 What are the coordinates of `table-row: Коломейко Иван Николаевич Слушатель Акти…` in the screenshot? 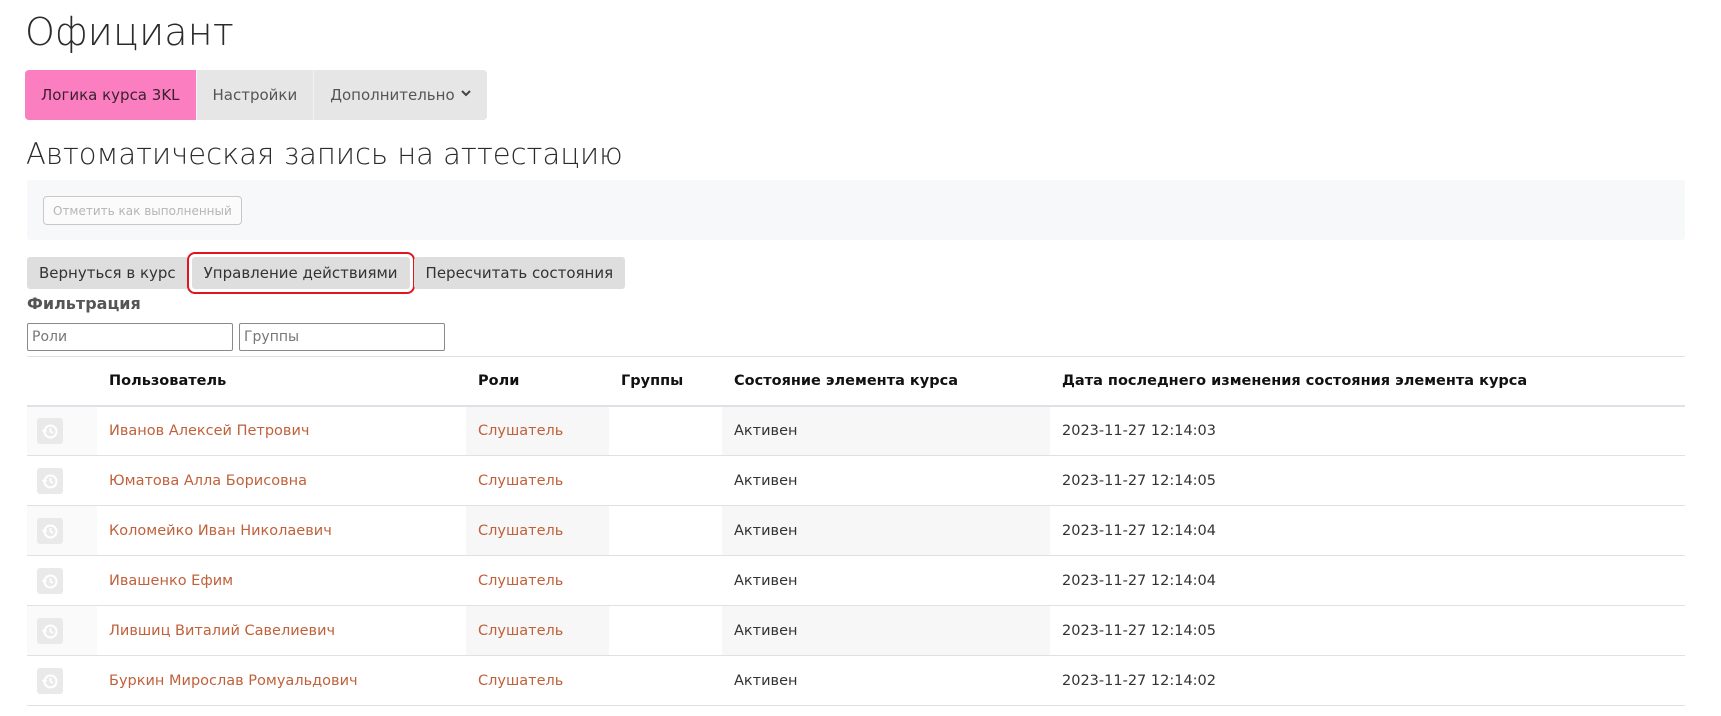 It's located at (856, 530).